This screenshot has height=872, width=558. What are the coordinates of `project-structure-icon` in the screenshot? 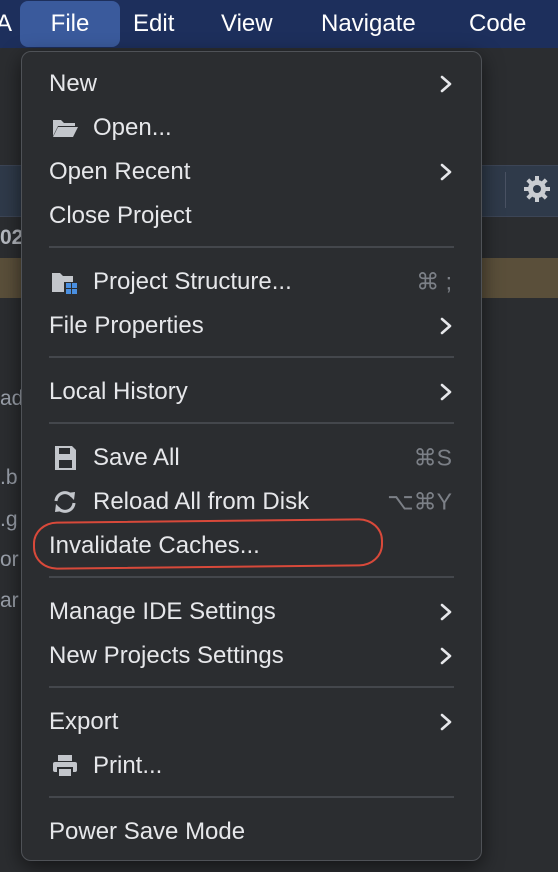 It's located at (64, 283).